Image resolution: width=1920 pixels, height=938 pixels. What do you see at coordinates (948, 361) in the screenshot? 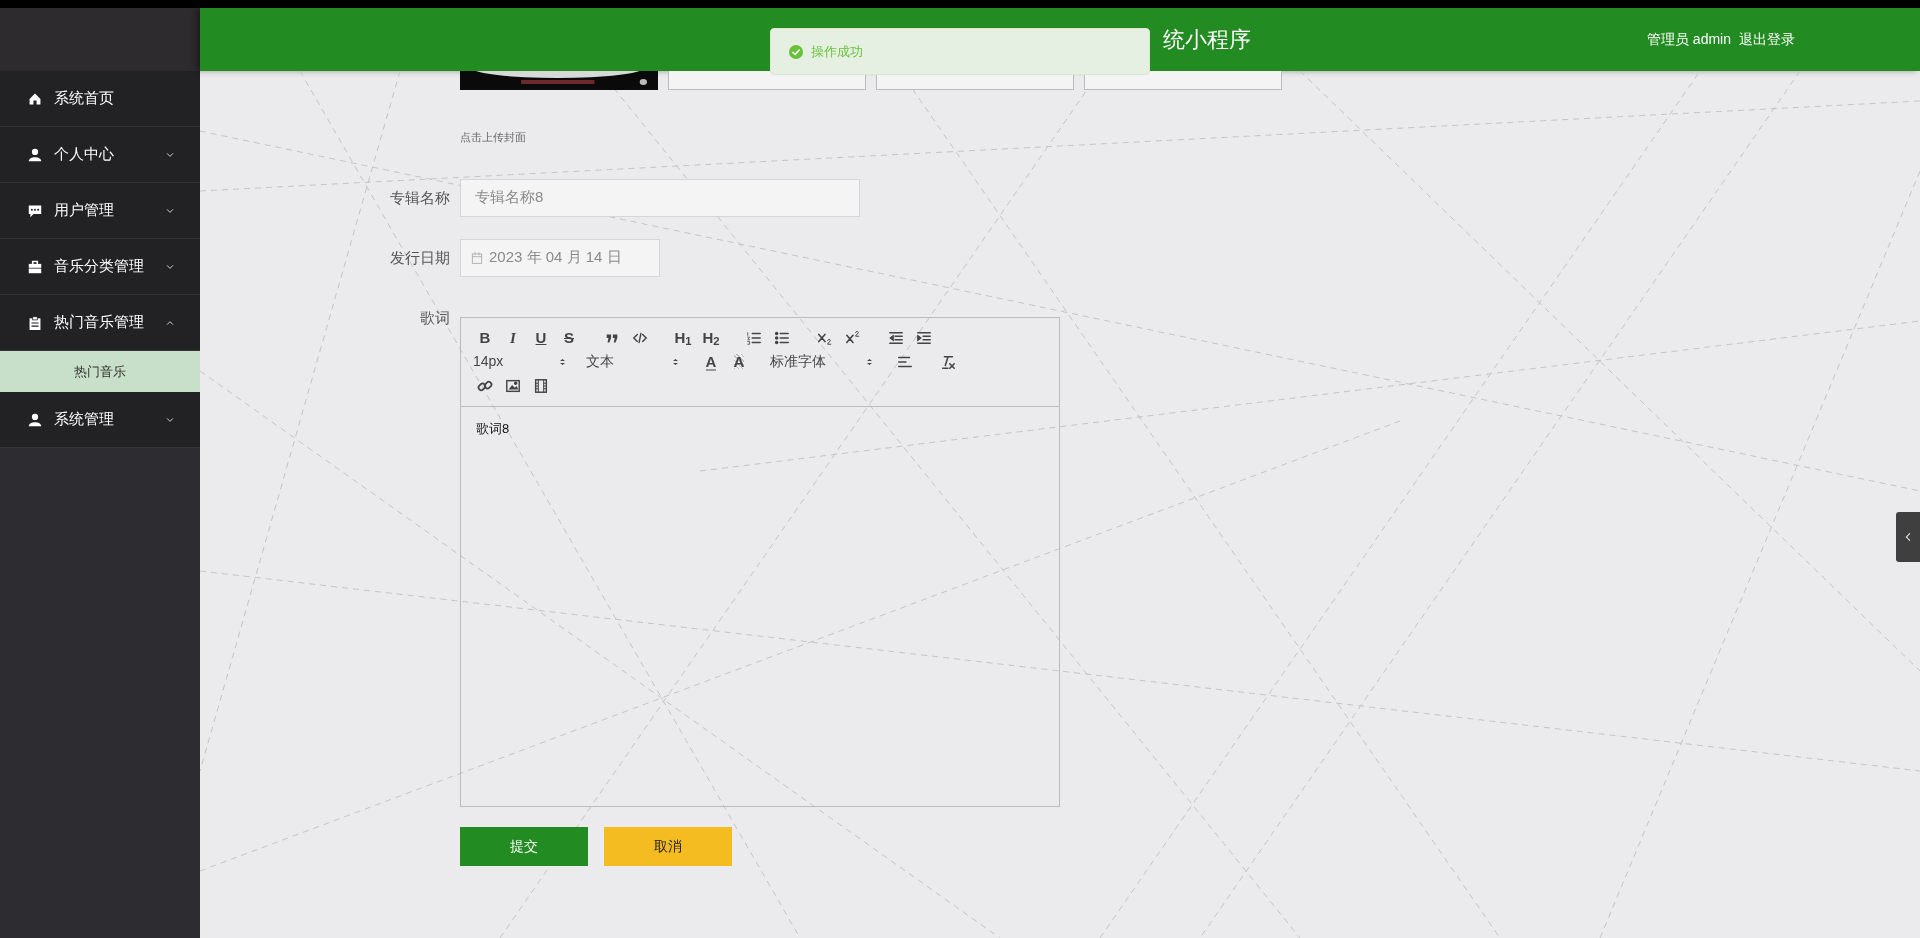
I see `clear-format-icon` at bounding box center [948, 361].